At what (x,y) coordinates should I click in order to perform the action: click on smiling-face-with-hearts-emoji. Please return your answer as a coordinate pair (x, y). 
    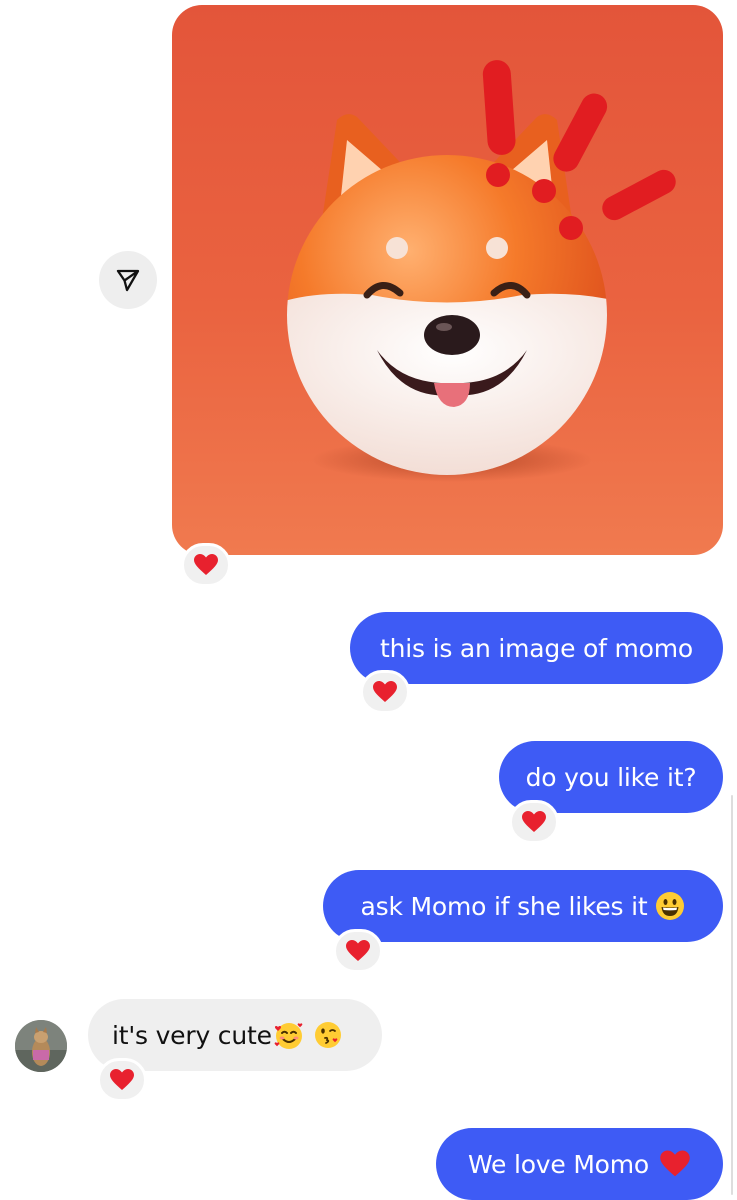
    Looking at the image, I should click on (288, 1036).